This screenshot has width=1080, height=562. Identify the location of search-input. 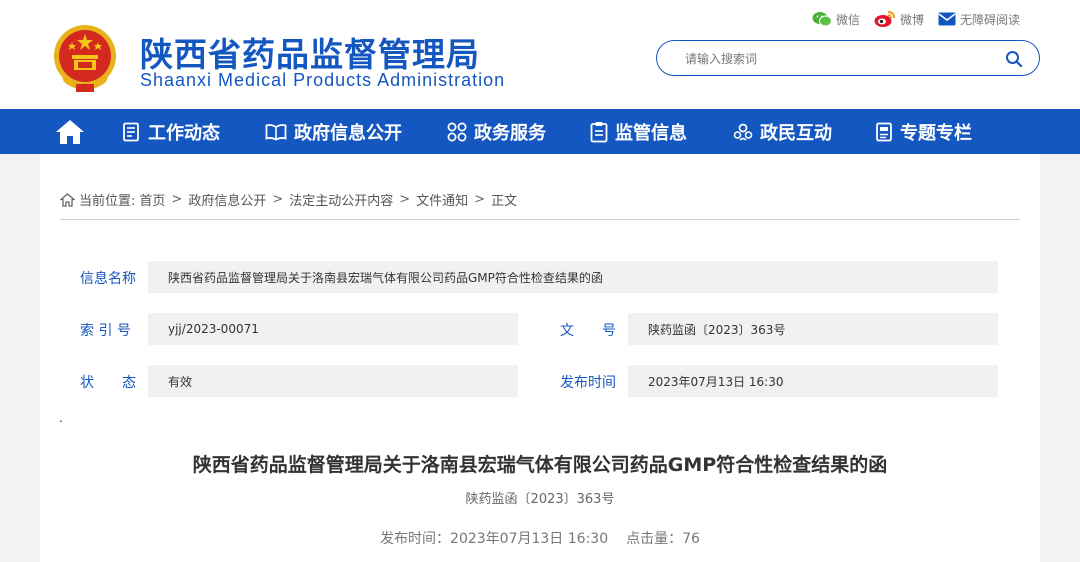
(835, 59).